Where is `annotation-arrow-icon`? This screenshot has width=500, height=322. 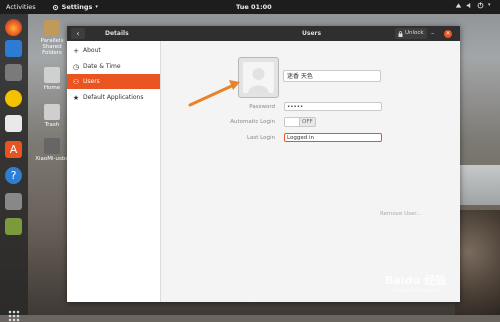
annotation-arrow-icon is located at coordinates (214, 93).